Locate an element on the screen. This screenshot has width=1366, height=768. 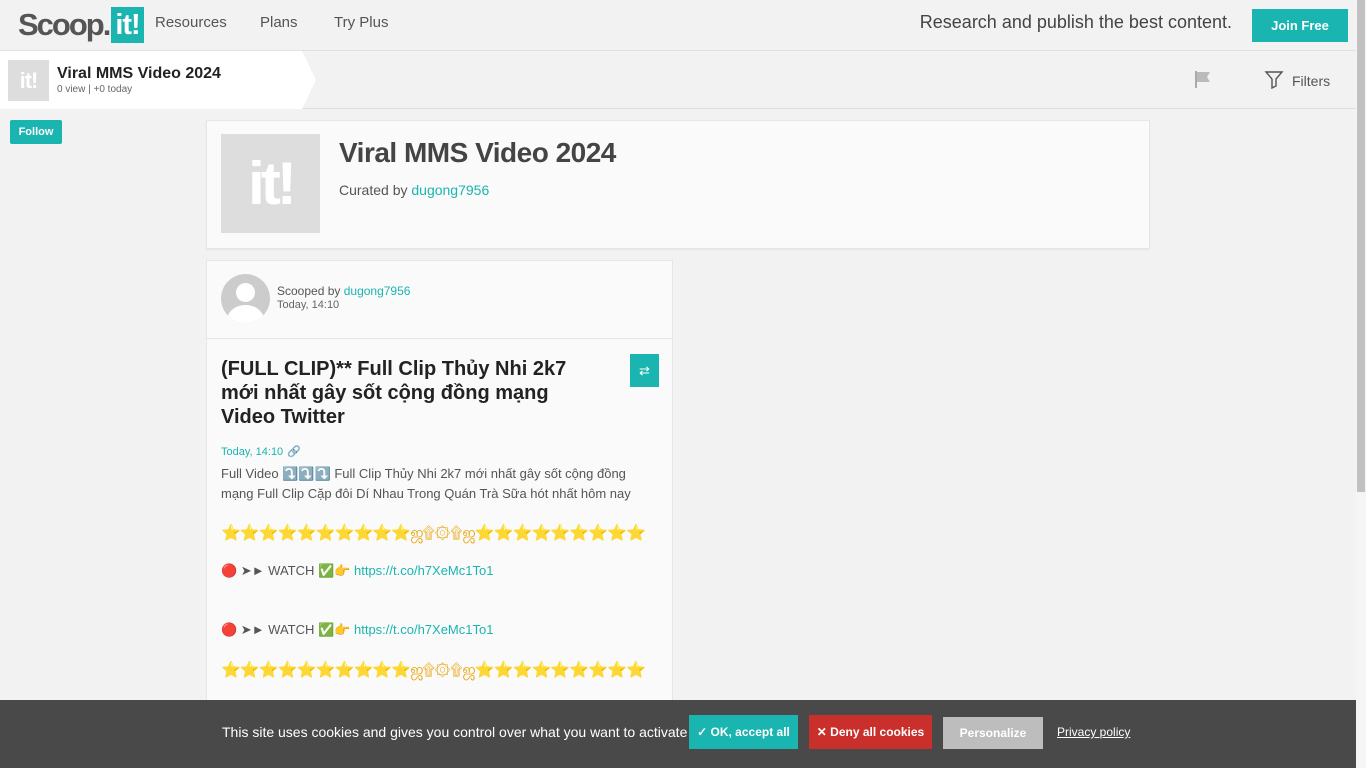
post-date-text: Today, 14:10 is located at coordinates (252, 451).